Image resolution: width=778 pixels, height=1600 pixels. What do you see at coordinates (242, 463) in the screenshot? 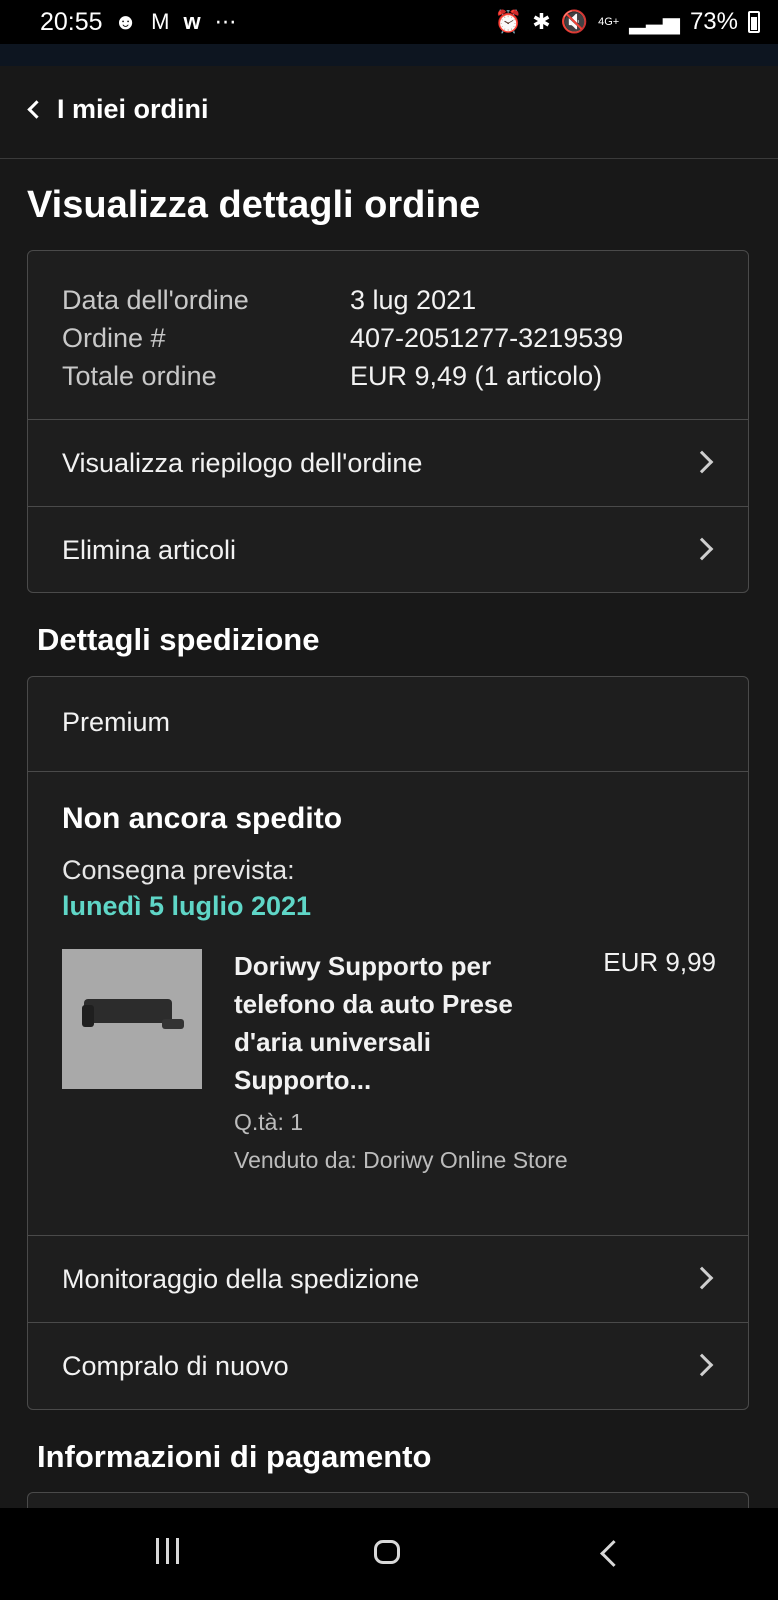
I see `view-order-summary-label: Visualizza riepilogo dell'ordine` at bounding box center [242, 463].